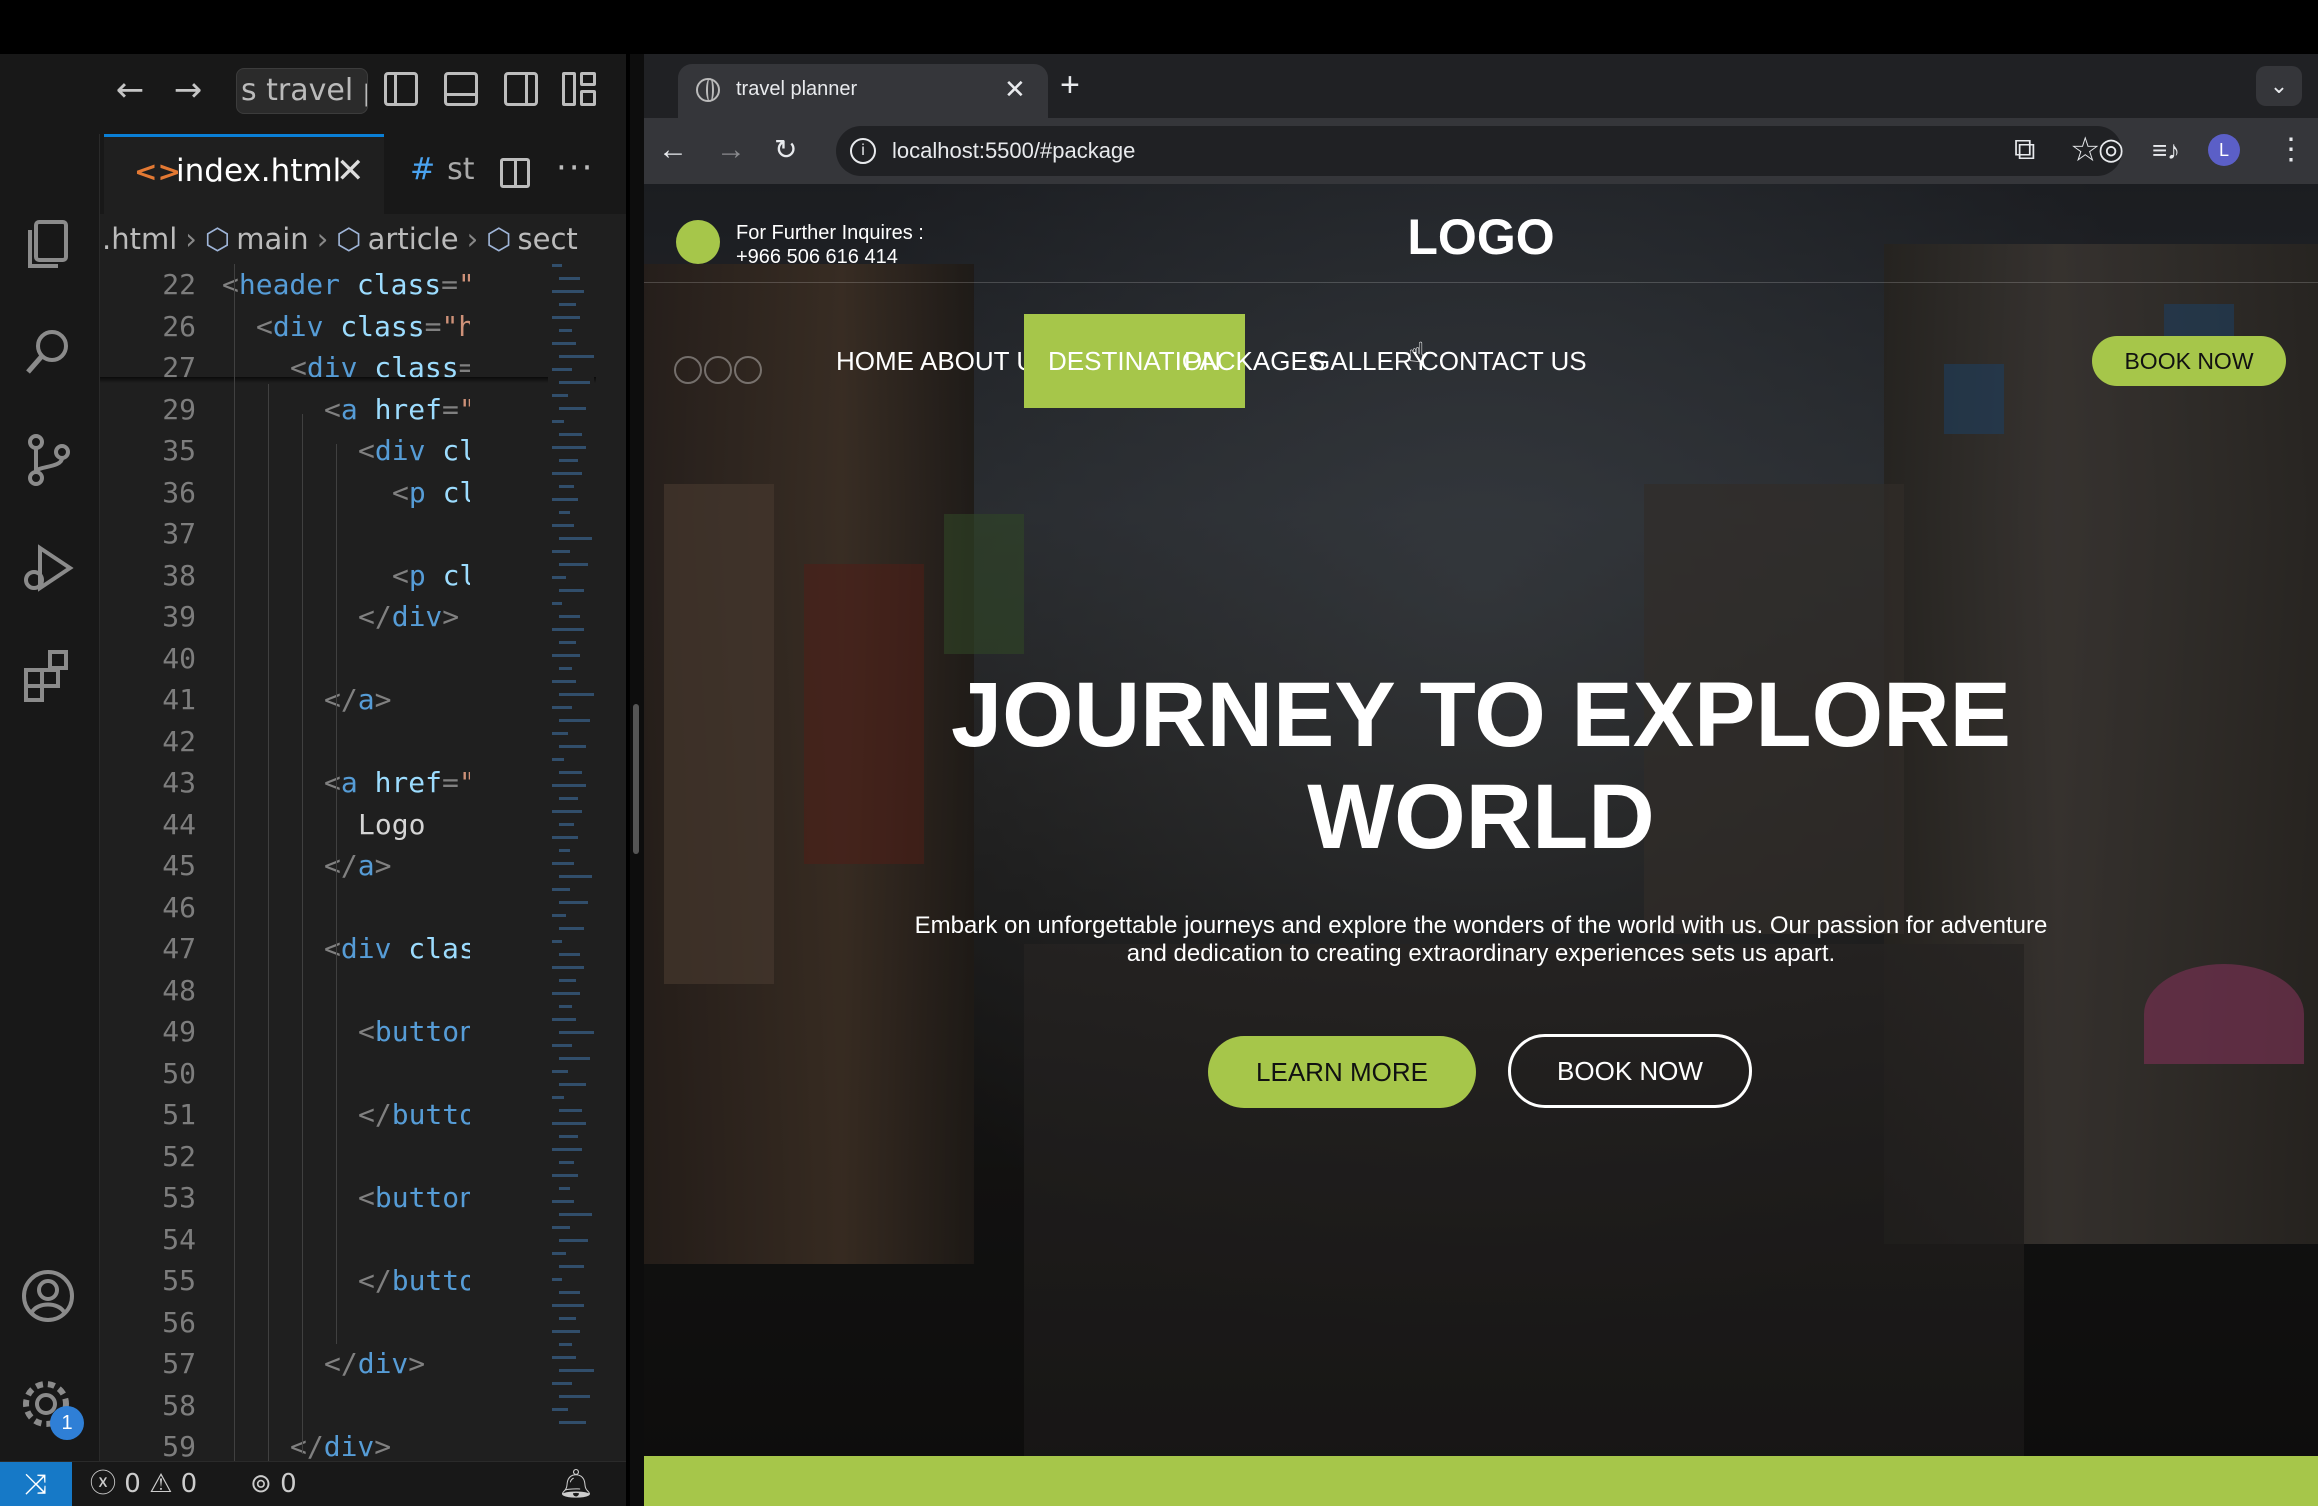 The image size is (2318, 1506). Describe the element at coordinates (1479, 151) in the screenshot. I see `address-bar: i localhost:5500/#package ☆` at that location.